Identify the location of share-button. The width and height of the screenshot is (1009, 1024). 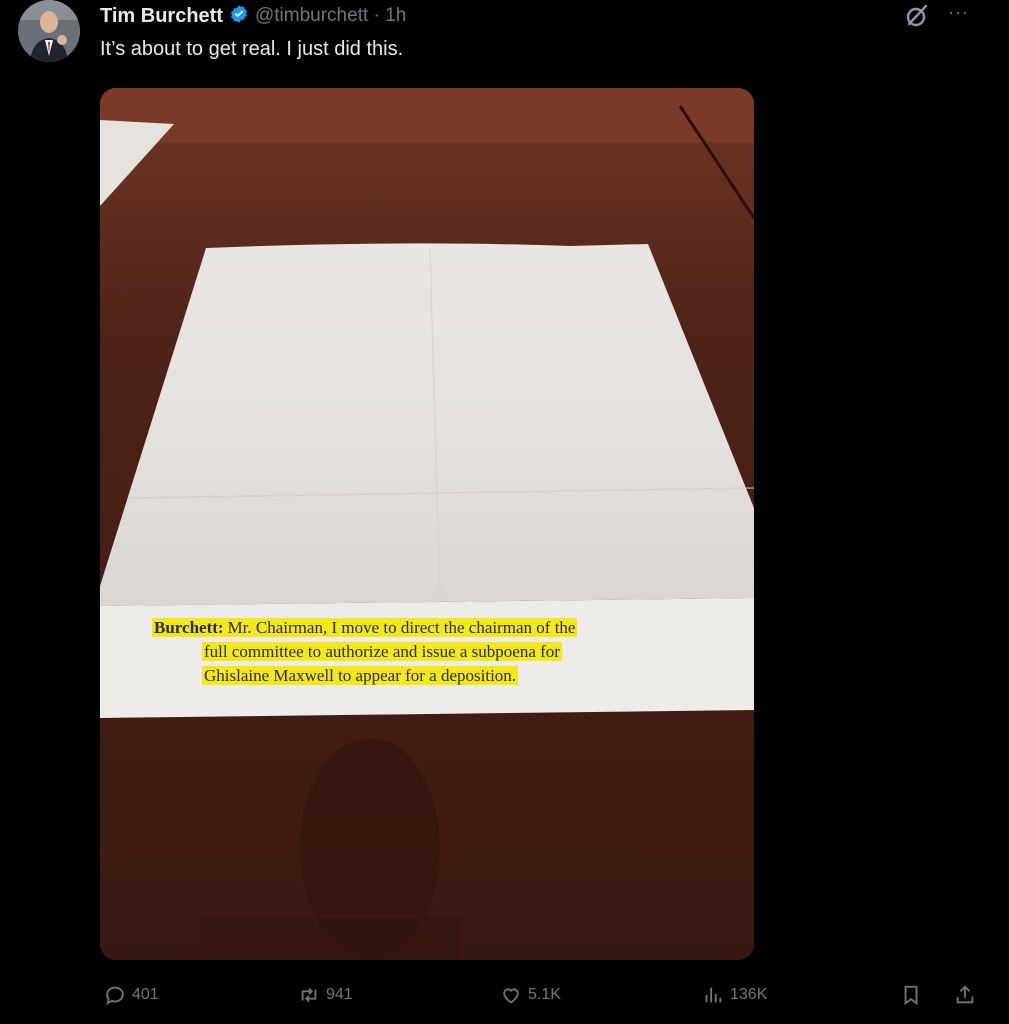
(965, 995).